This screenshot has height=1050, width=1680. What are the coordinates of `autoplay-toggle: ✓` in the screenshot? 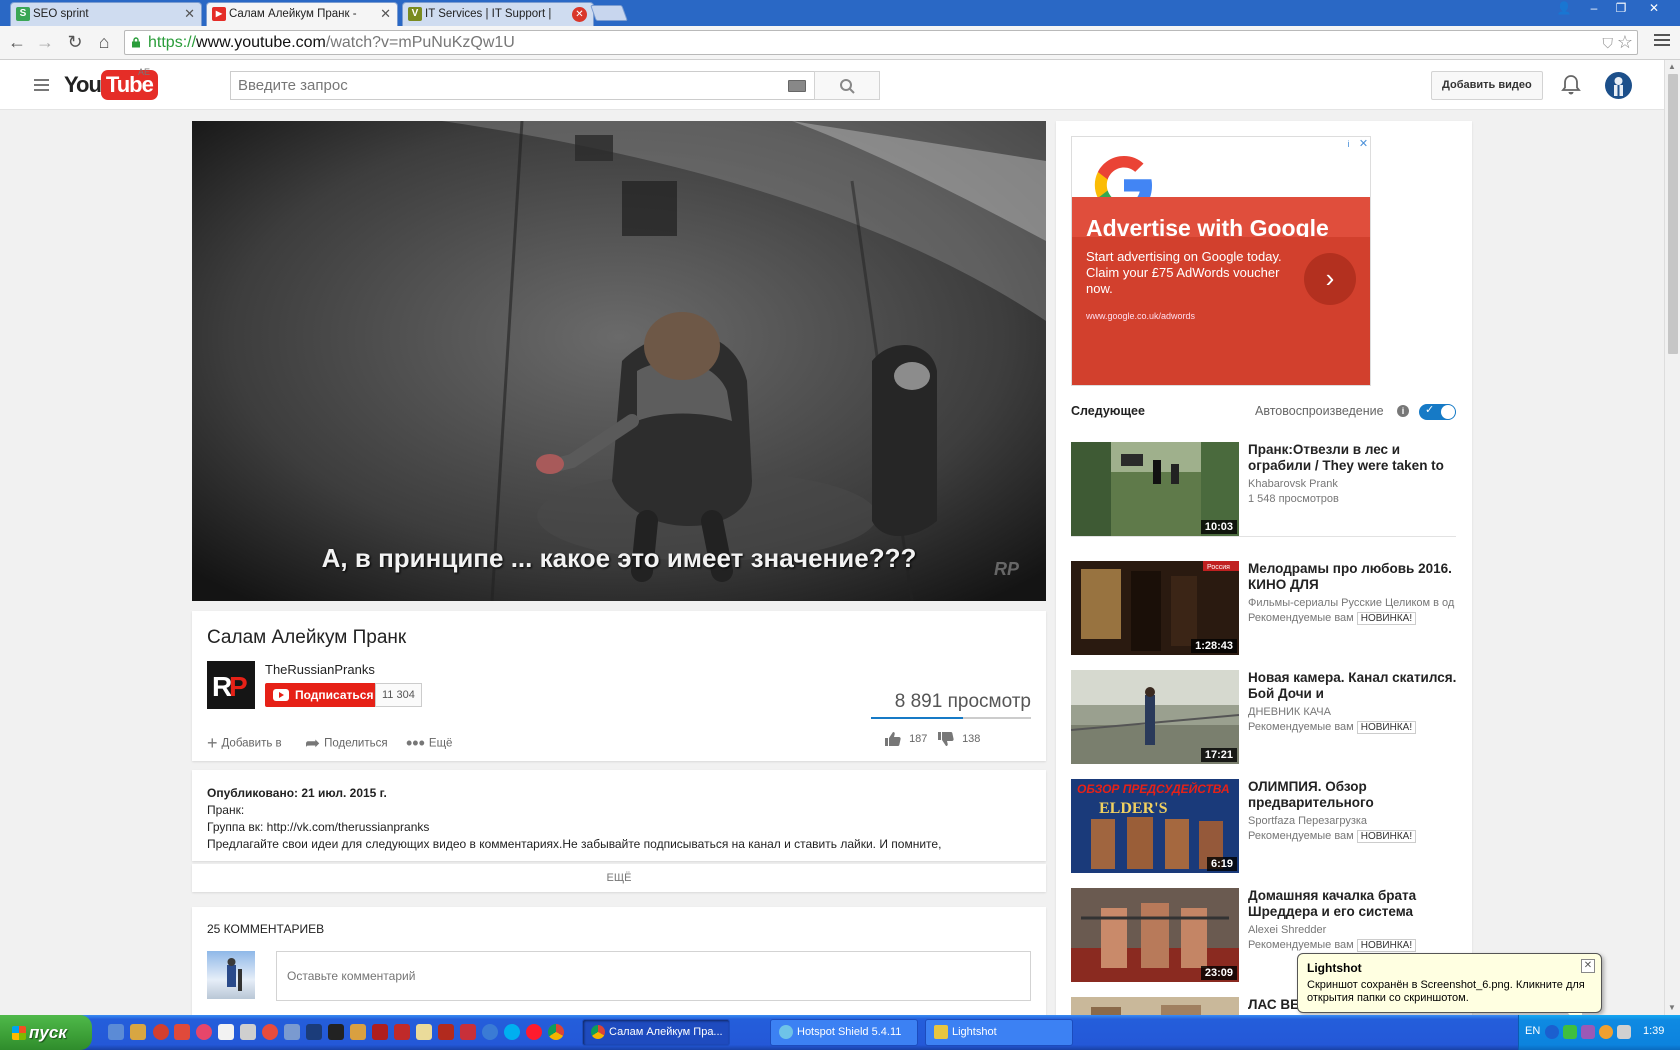 It's located at (1437, 412).